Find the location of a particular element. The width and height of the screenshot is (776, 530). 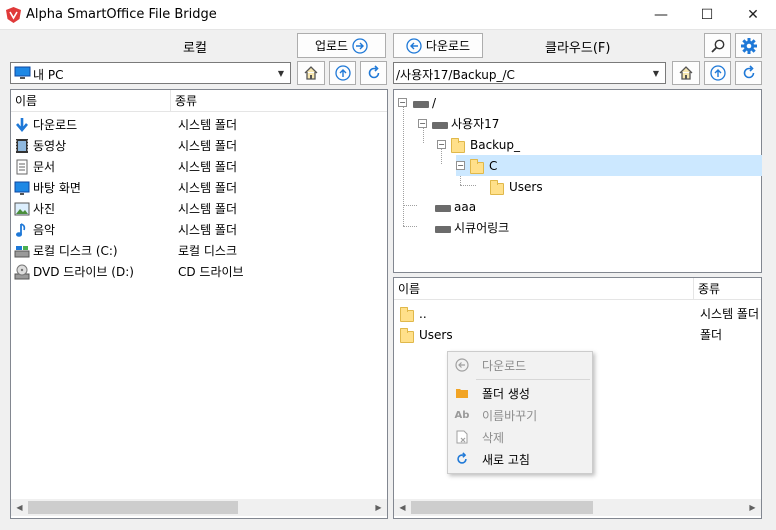

upload-label: 업로드 is located at coordinates (331, 46).